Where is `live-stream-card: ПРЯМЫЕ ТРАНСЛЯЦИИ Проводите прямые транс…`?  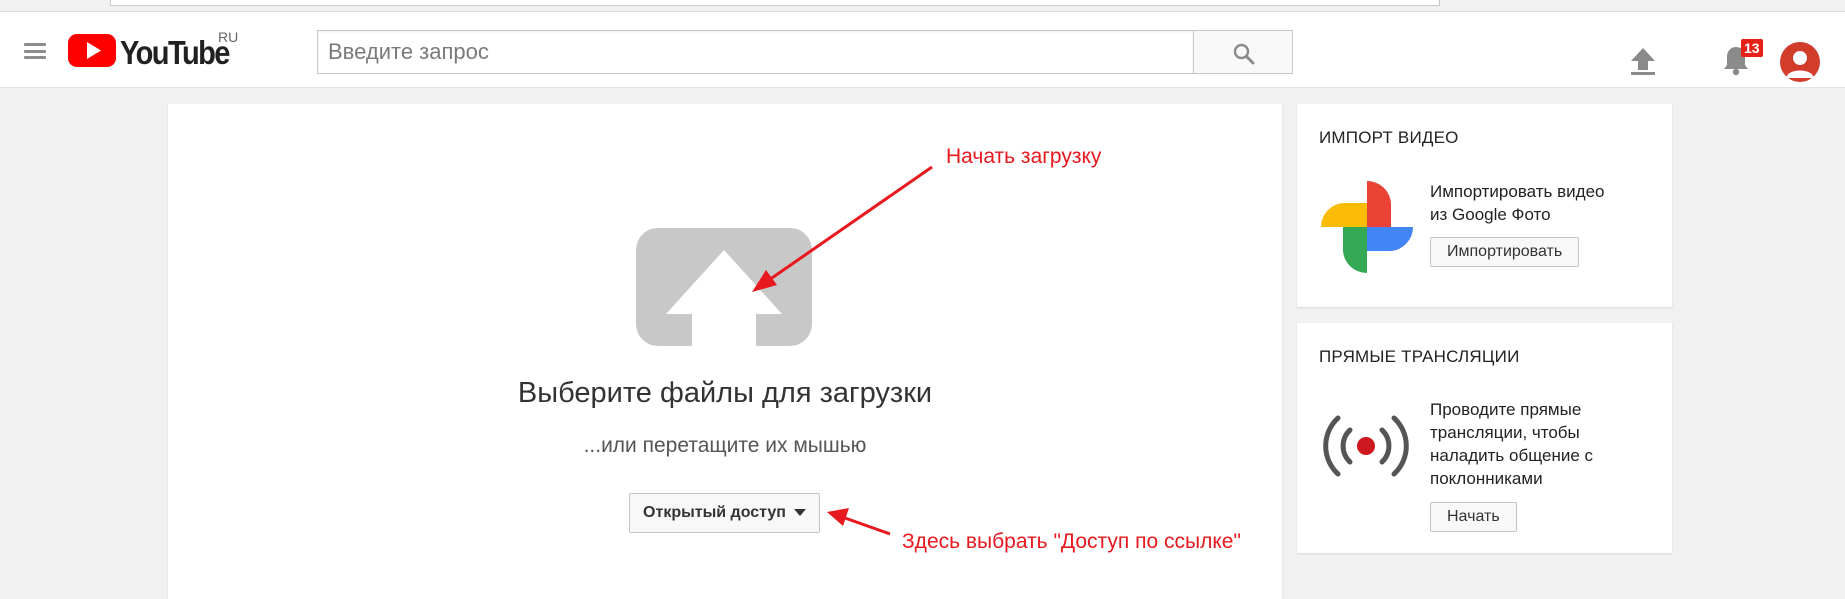
live-stream-card: ПРЯМЫЕ ТРАНСЛЯЦИИ Проводите прямые транс… is located at coordinates (1484, 438).